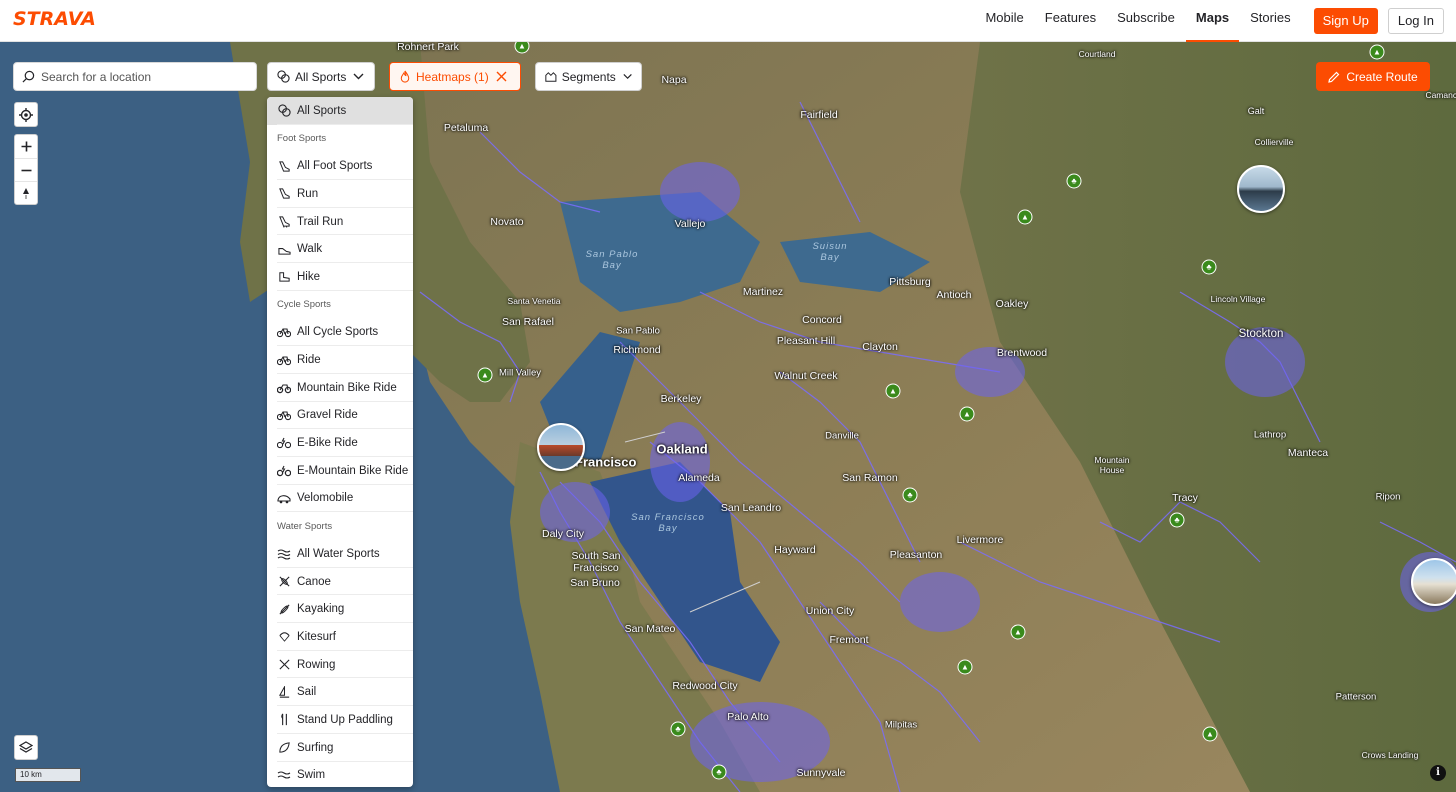 This screenshot has width=1456, height=792. Describe the element at coordinates (842, 436) in the screenshot. I see `place-label: Danville` at that location.